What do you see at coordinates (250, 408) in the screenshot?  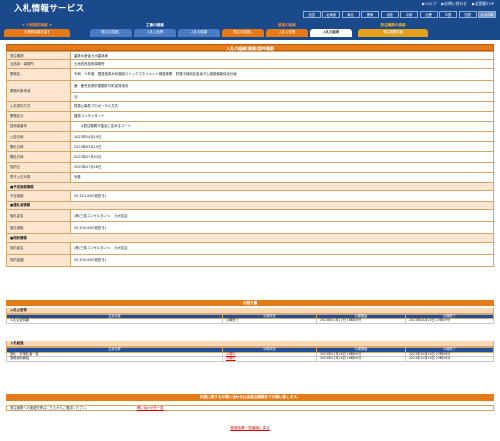 I see `contact-line: 発注機関への連絡先等はこちらからご確認ください。 問い合わせ先一覧` at bounding box center [250, 408].